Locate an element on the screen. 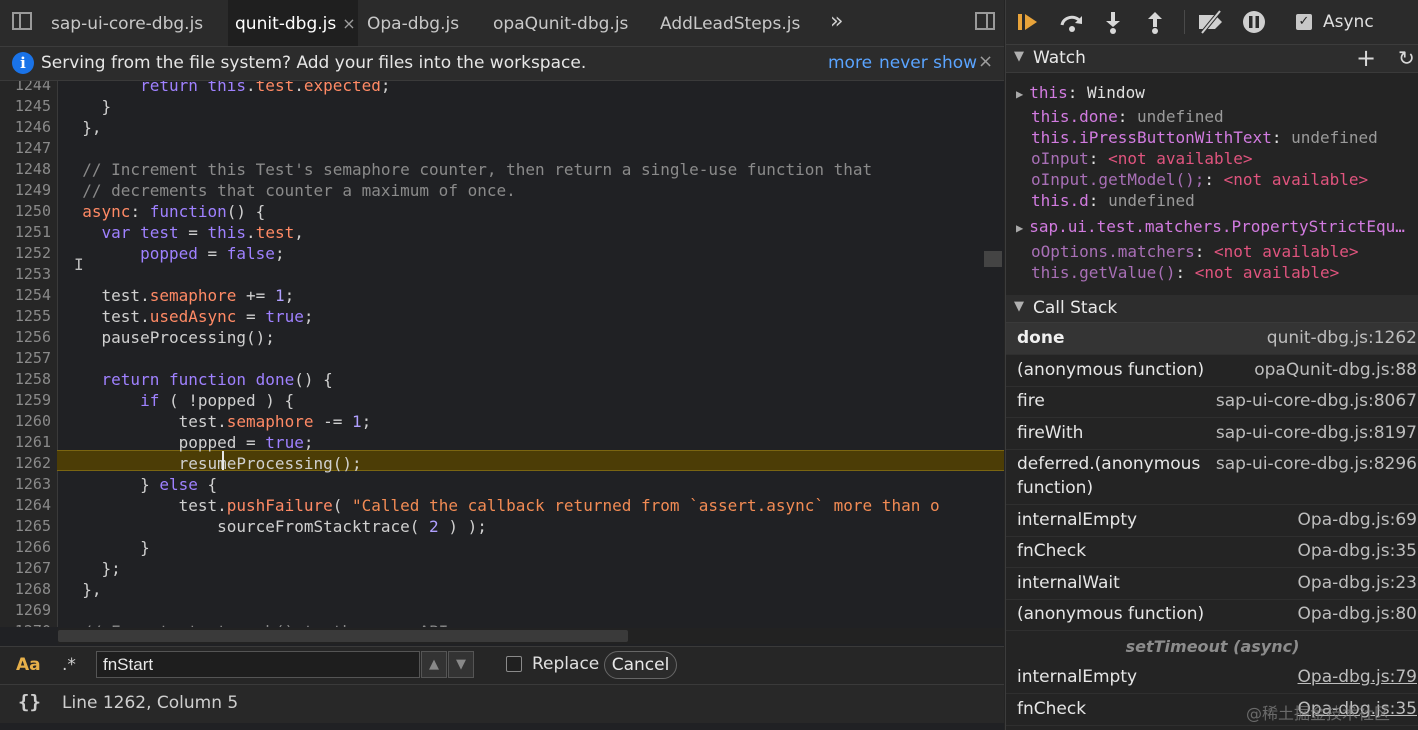 Image resolution: width=1418 pixels, height=730 pixels. call-frame: fire sap-ui-core-dbg.js:8067 is located at coordinates (1212, 402).